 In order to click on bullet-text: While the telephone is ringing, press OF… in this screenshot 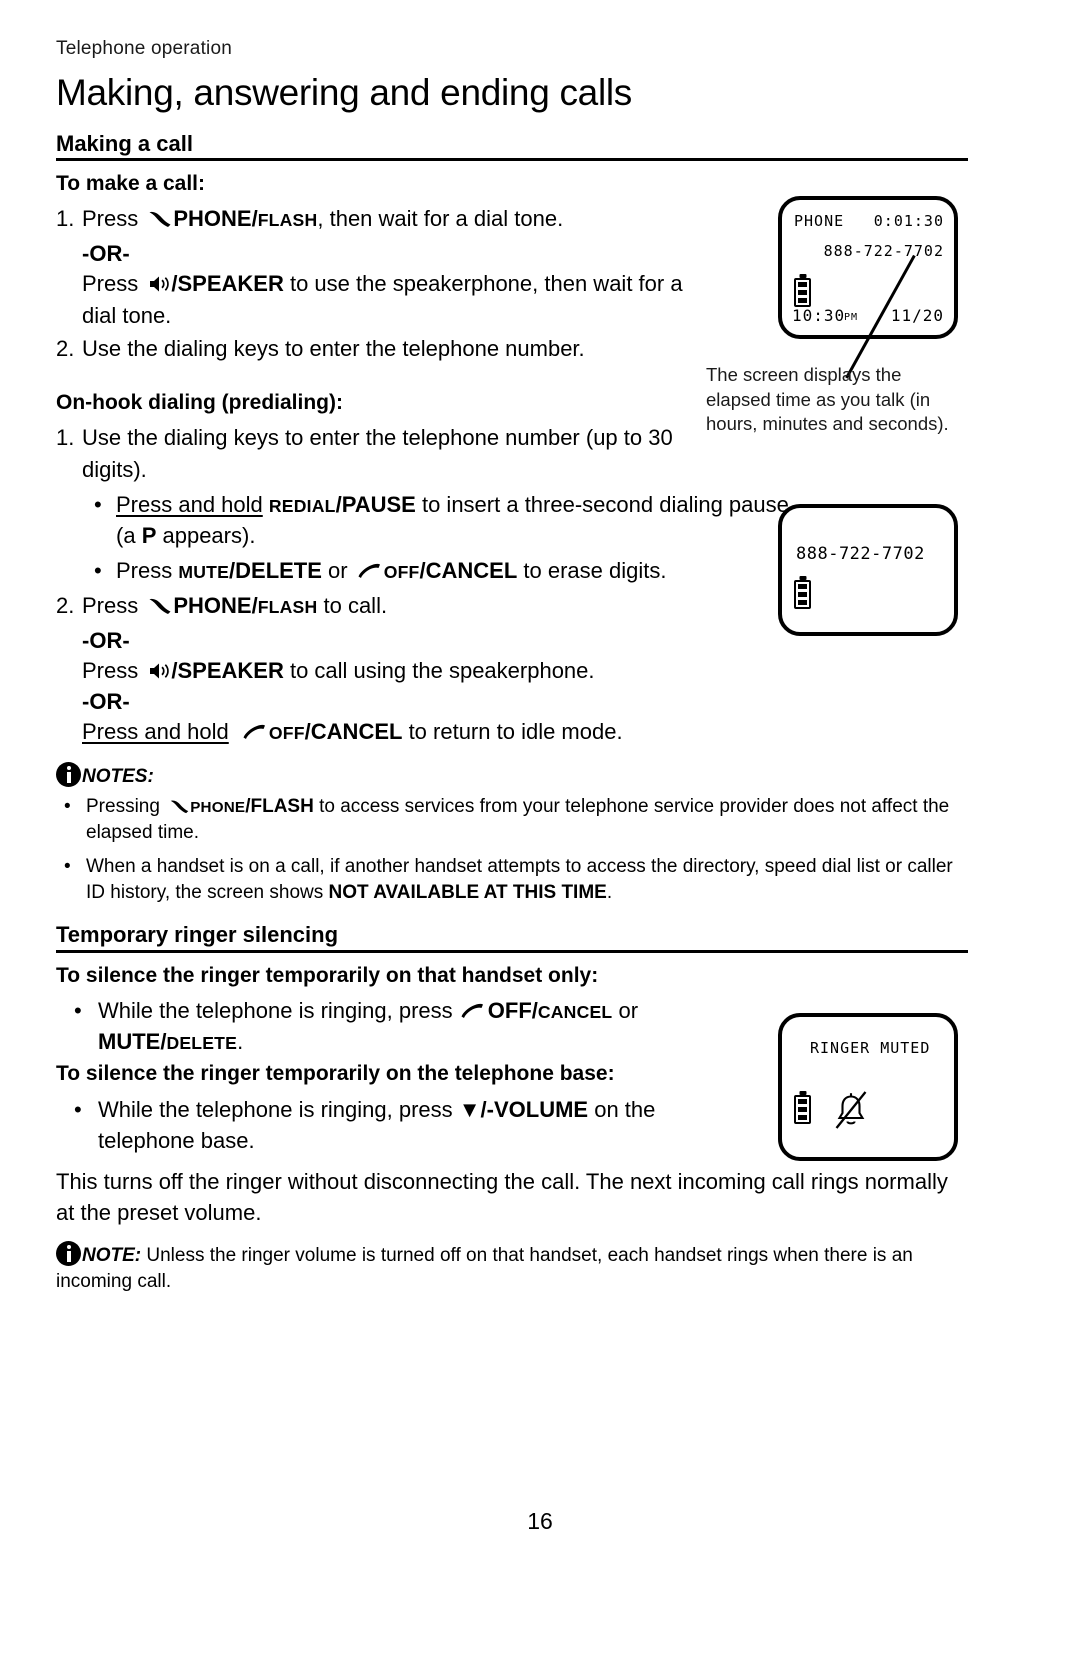, I will do `click(427, 1026)`.